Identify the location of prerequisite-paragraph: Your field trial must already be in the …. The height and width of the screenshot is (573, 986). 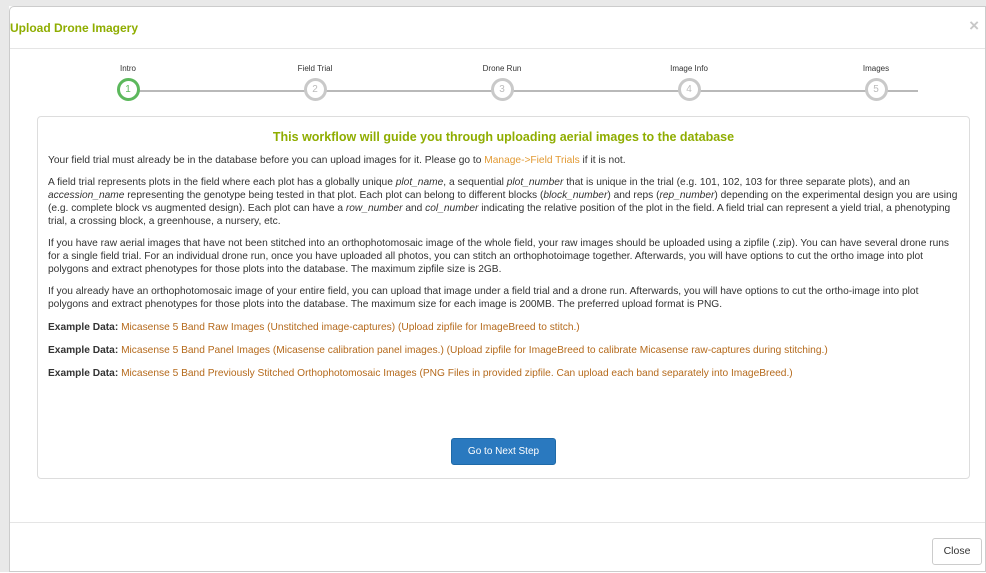
(503, 160).